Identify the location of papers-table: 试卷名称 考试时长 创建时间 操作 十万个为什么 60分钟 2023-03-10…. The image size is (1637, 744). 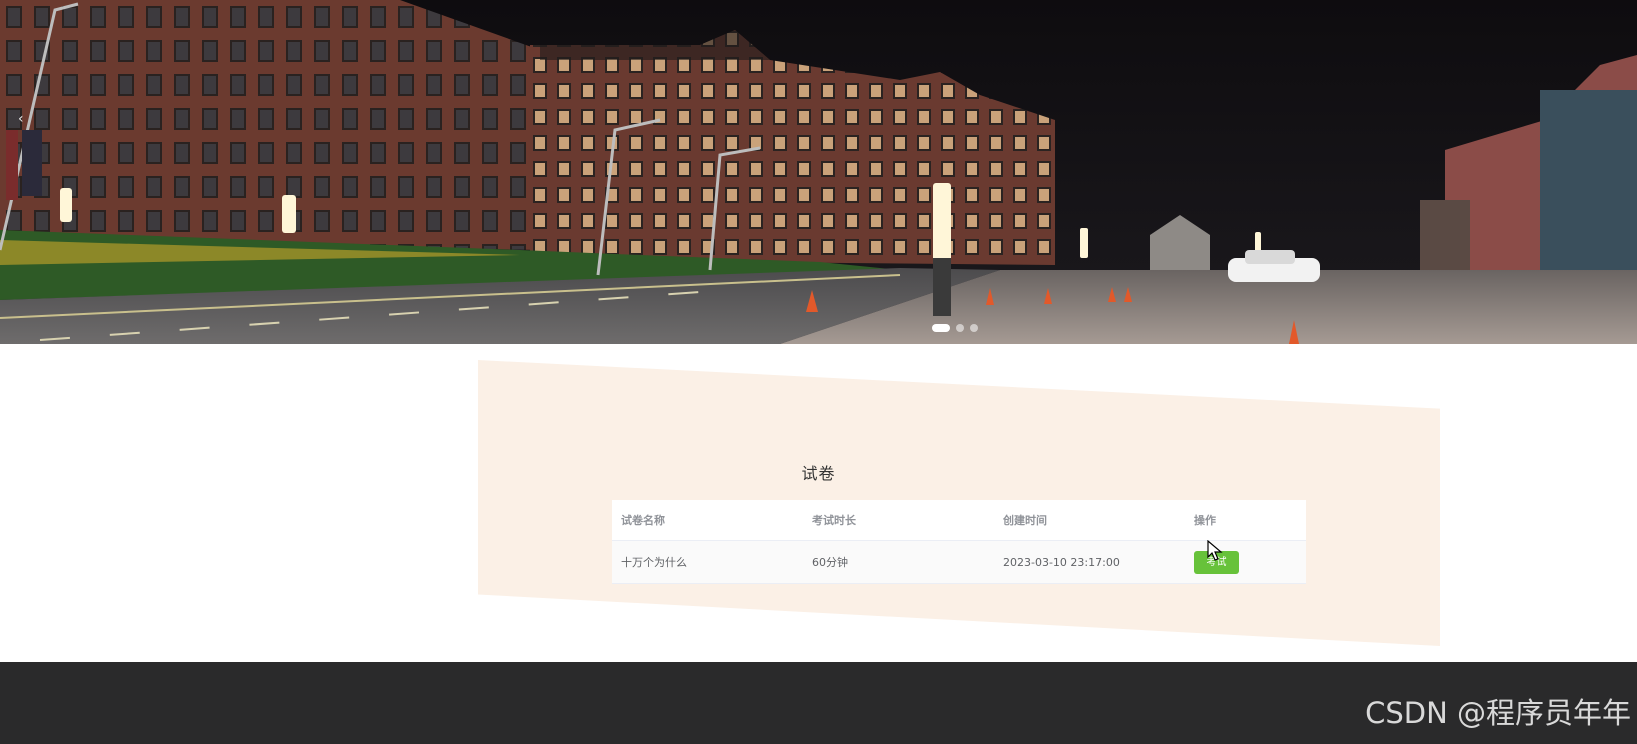
(959, 542).